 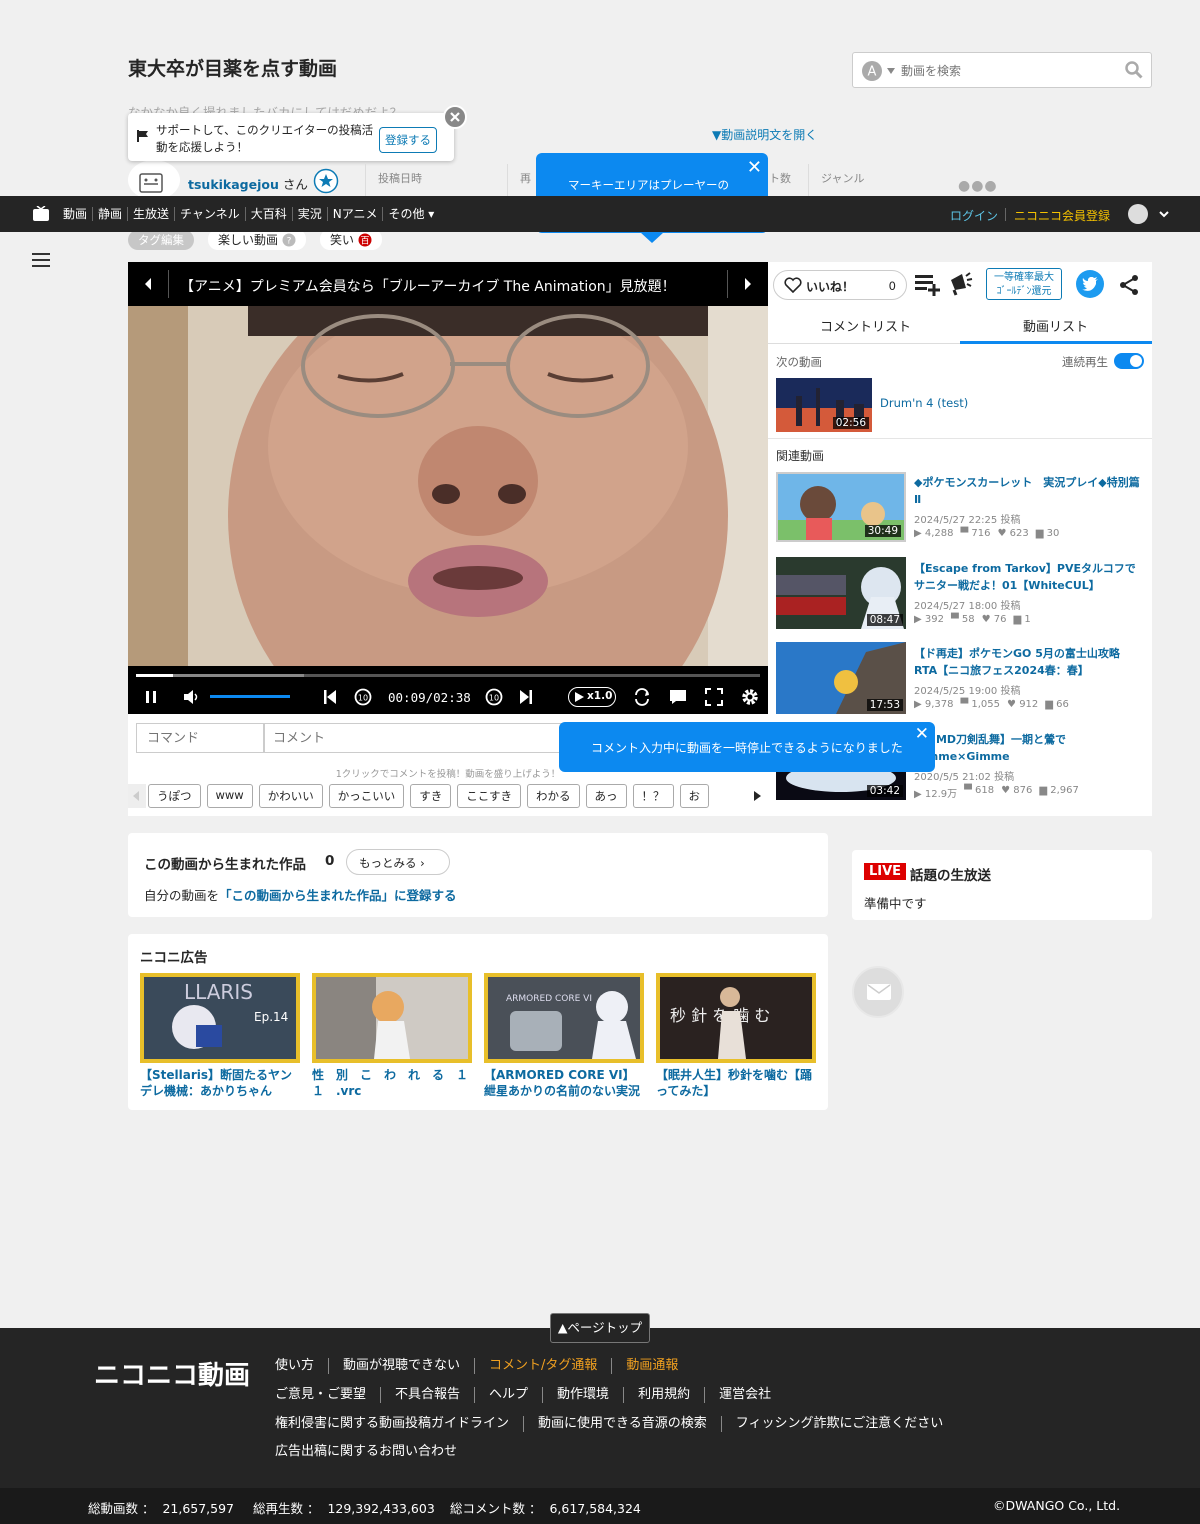 I want to click on search-input, so click(x=1008, y=71).